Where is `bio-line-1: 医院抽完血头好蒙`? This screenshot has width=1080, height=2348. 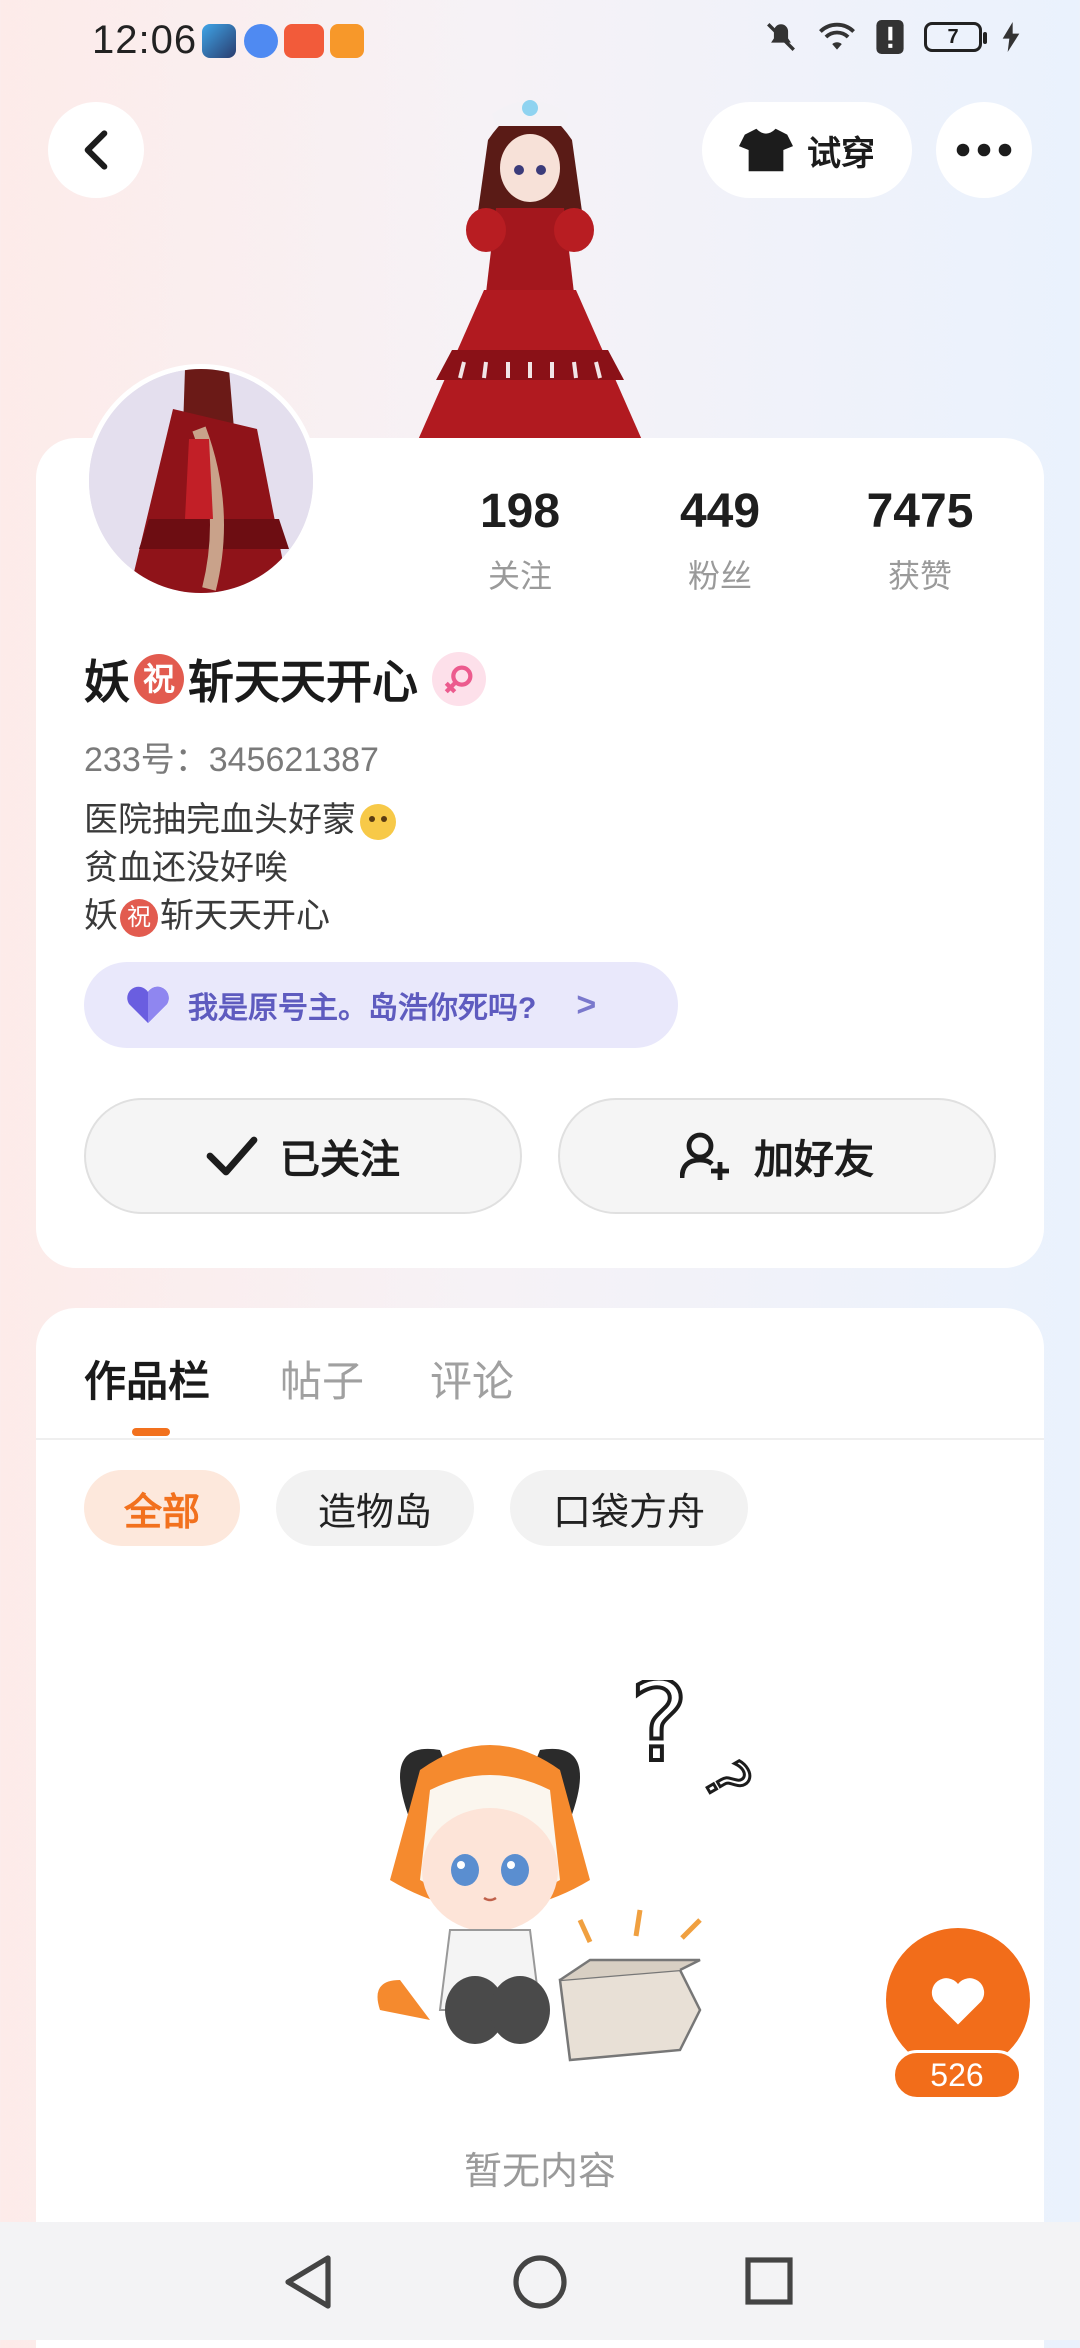
bio-line-1: 医院抽完血头好蒙 is located at coordinates (220, 820).